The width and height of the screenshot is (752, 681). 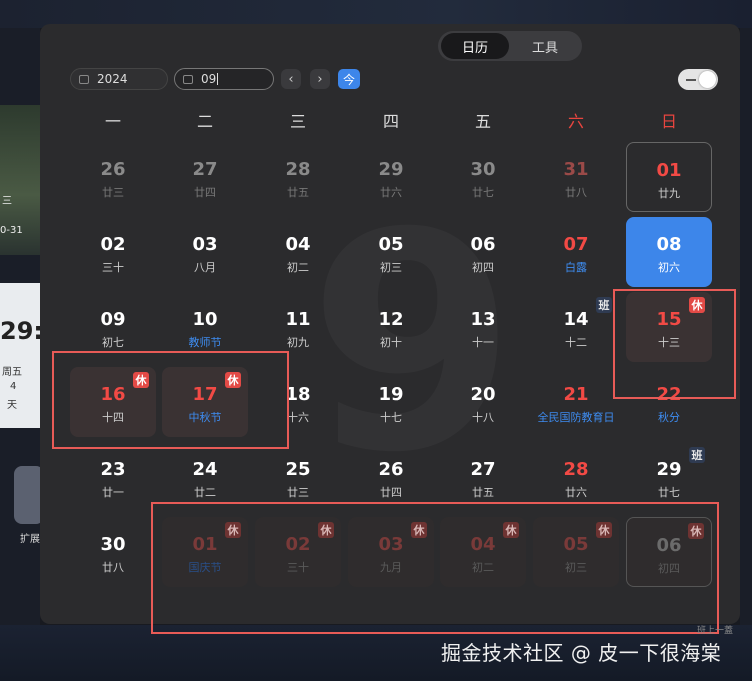 I want to click on day-cell: 12 初十, so click(x=391, y=327).